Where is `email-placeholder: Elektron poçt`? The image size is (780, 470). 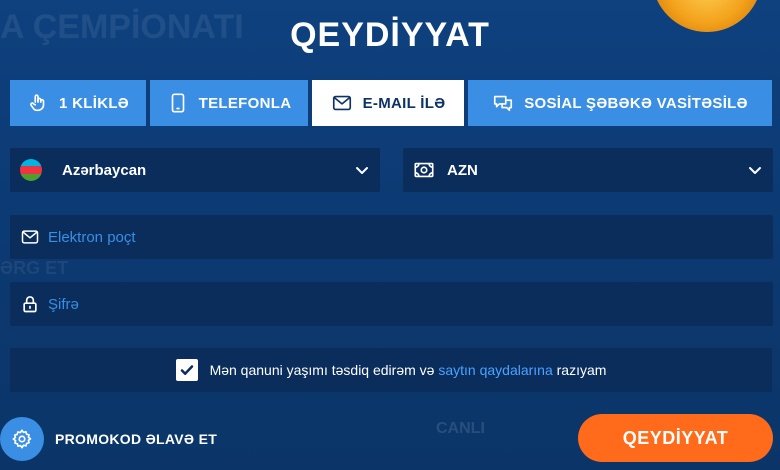 email-placeholder: Elektron poçt is located at coordinates (92, 237).